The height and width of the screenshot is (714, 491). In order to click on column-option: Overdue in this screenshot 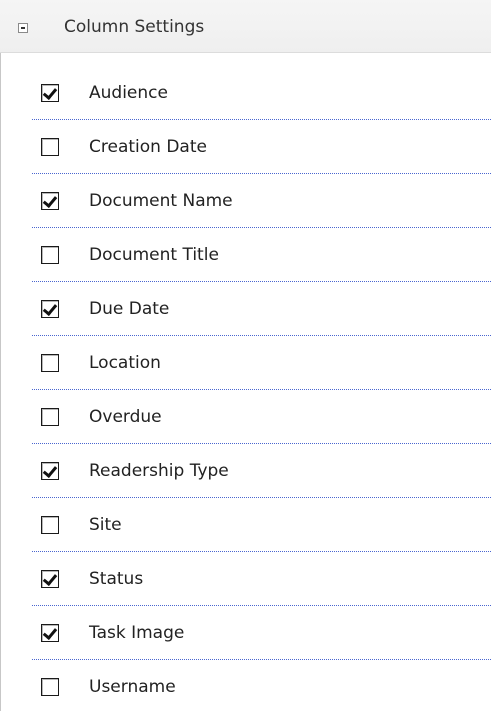, I will do `click(245, 417)`.